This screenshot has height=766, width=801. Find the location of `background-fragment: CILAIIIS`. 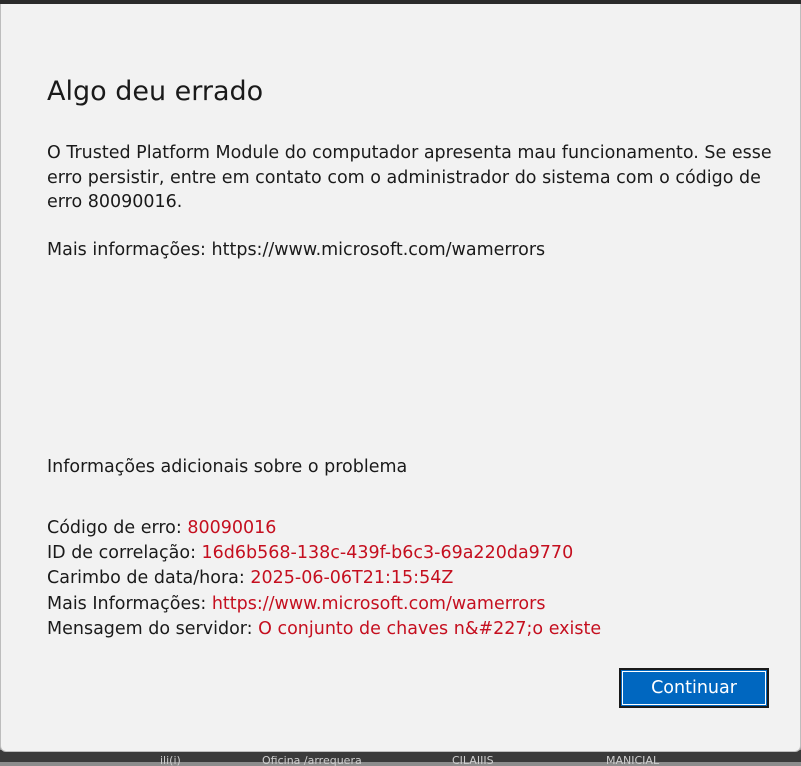

background-fragment: CILAIIIS is located at coordinates (473, 760).